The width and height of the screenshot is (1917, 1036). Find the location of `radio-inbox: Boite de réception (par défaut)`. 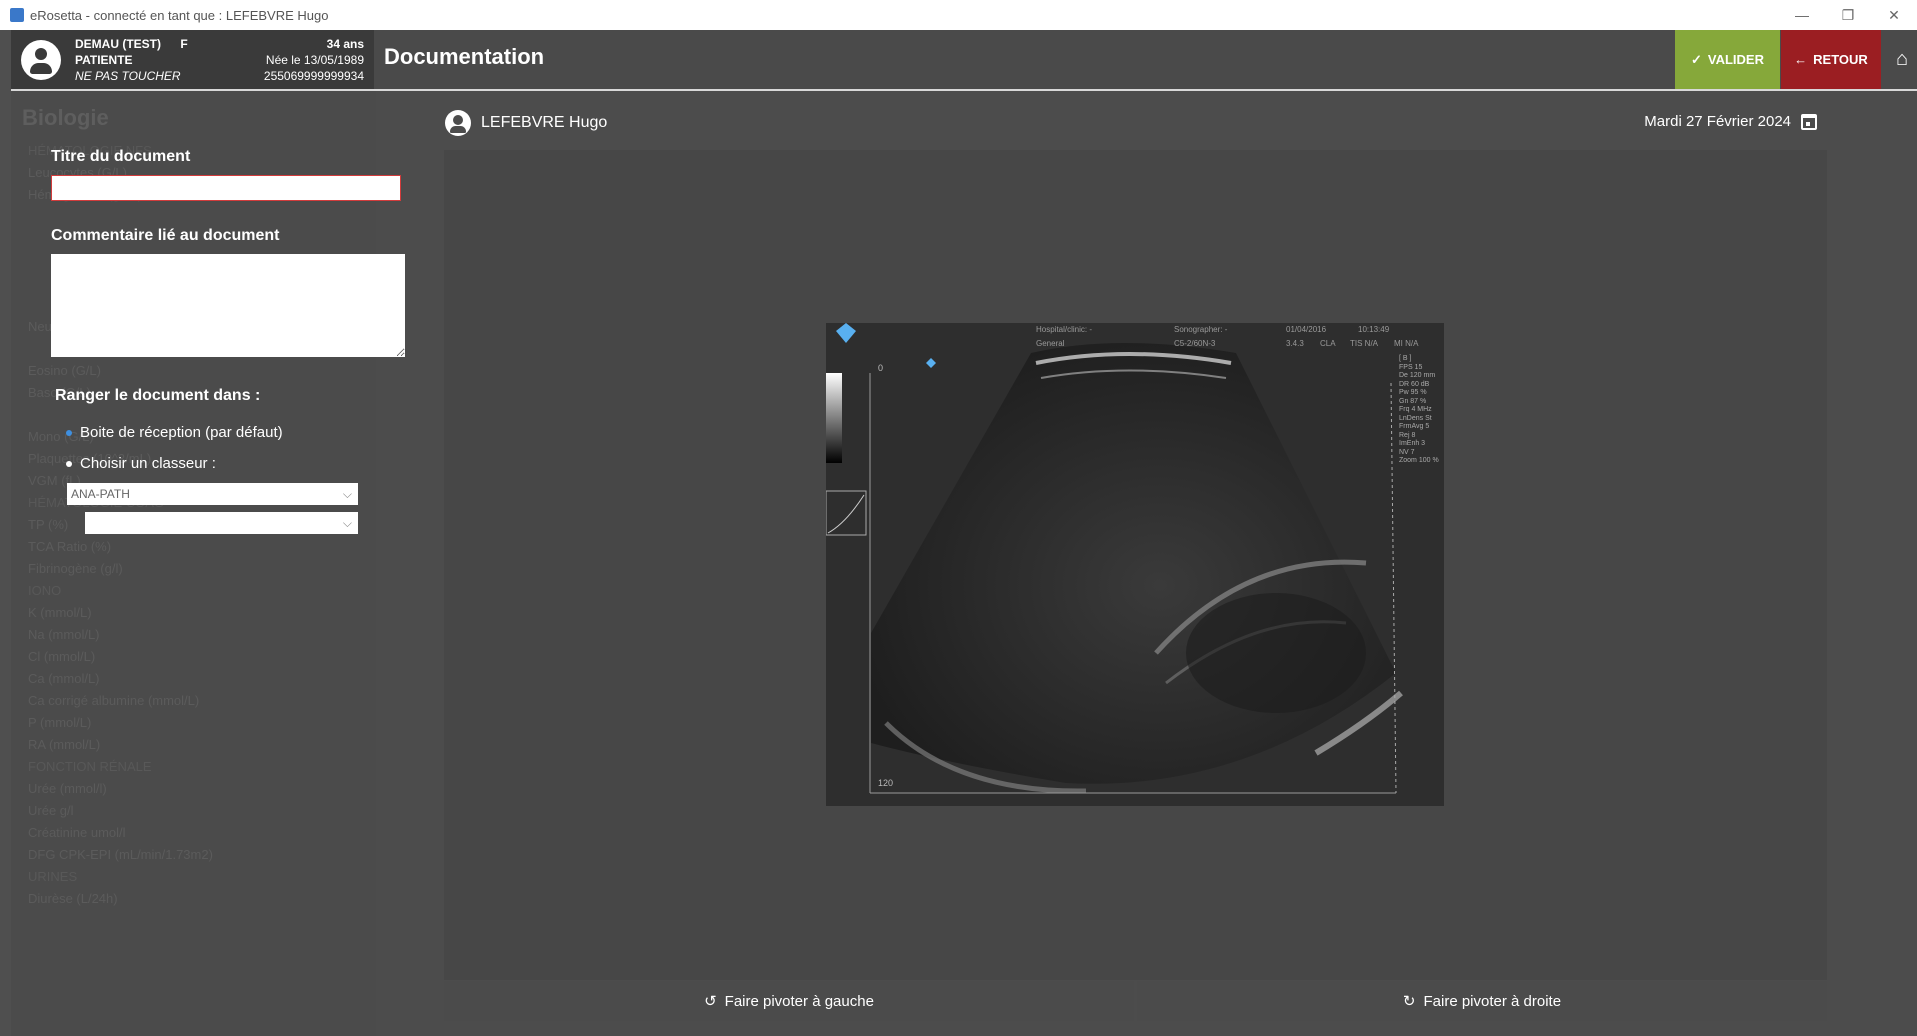

radio-inbox: Boite de réception (par défaut) is located at coordinates (174, 432).